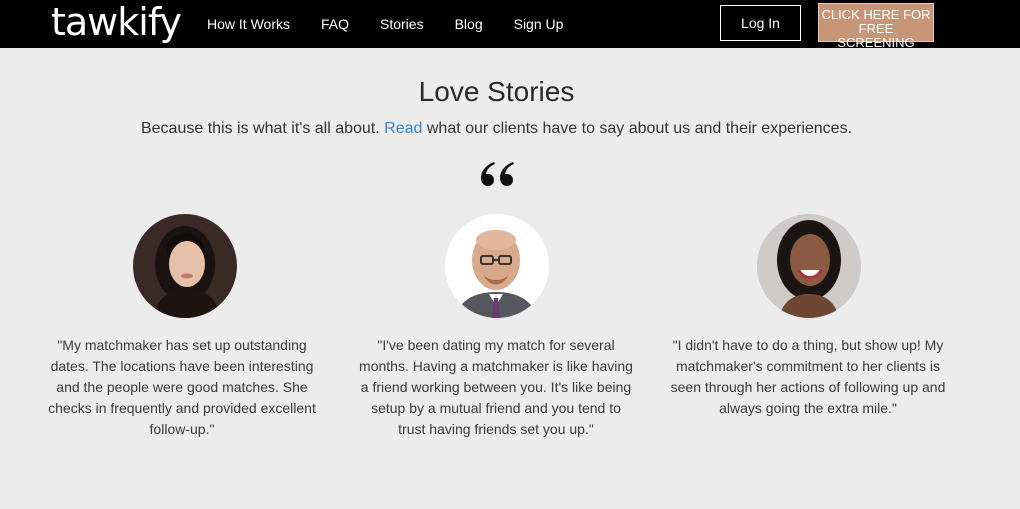 Image resolution: width=1020 pixels, height=509 pixels. What do you see at coordinates (248, 24) in the screenshot?
I see `nav-link-how-it-works: How It Works` at bounding box center [248, 24].